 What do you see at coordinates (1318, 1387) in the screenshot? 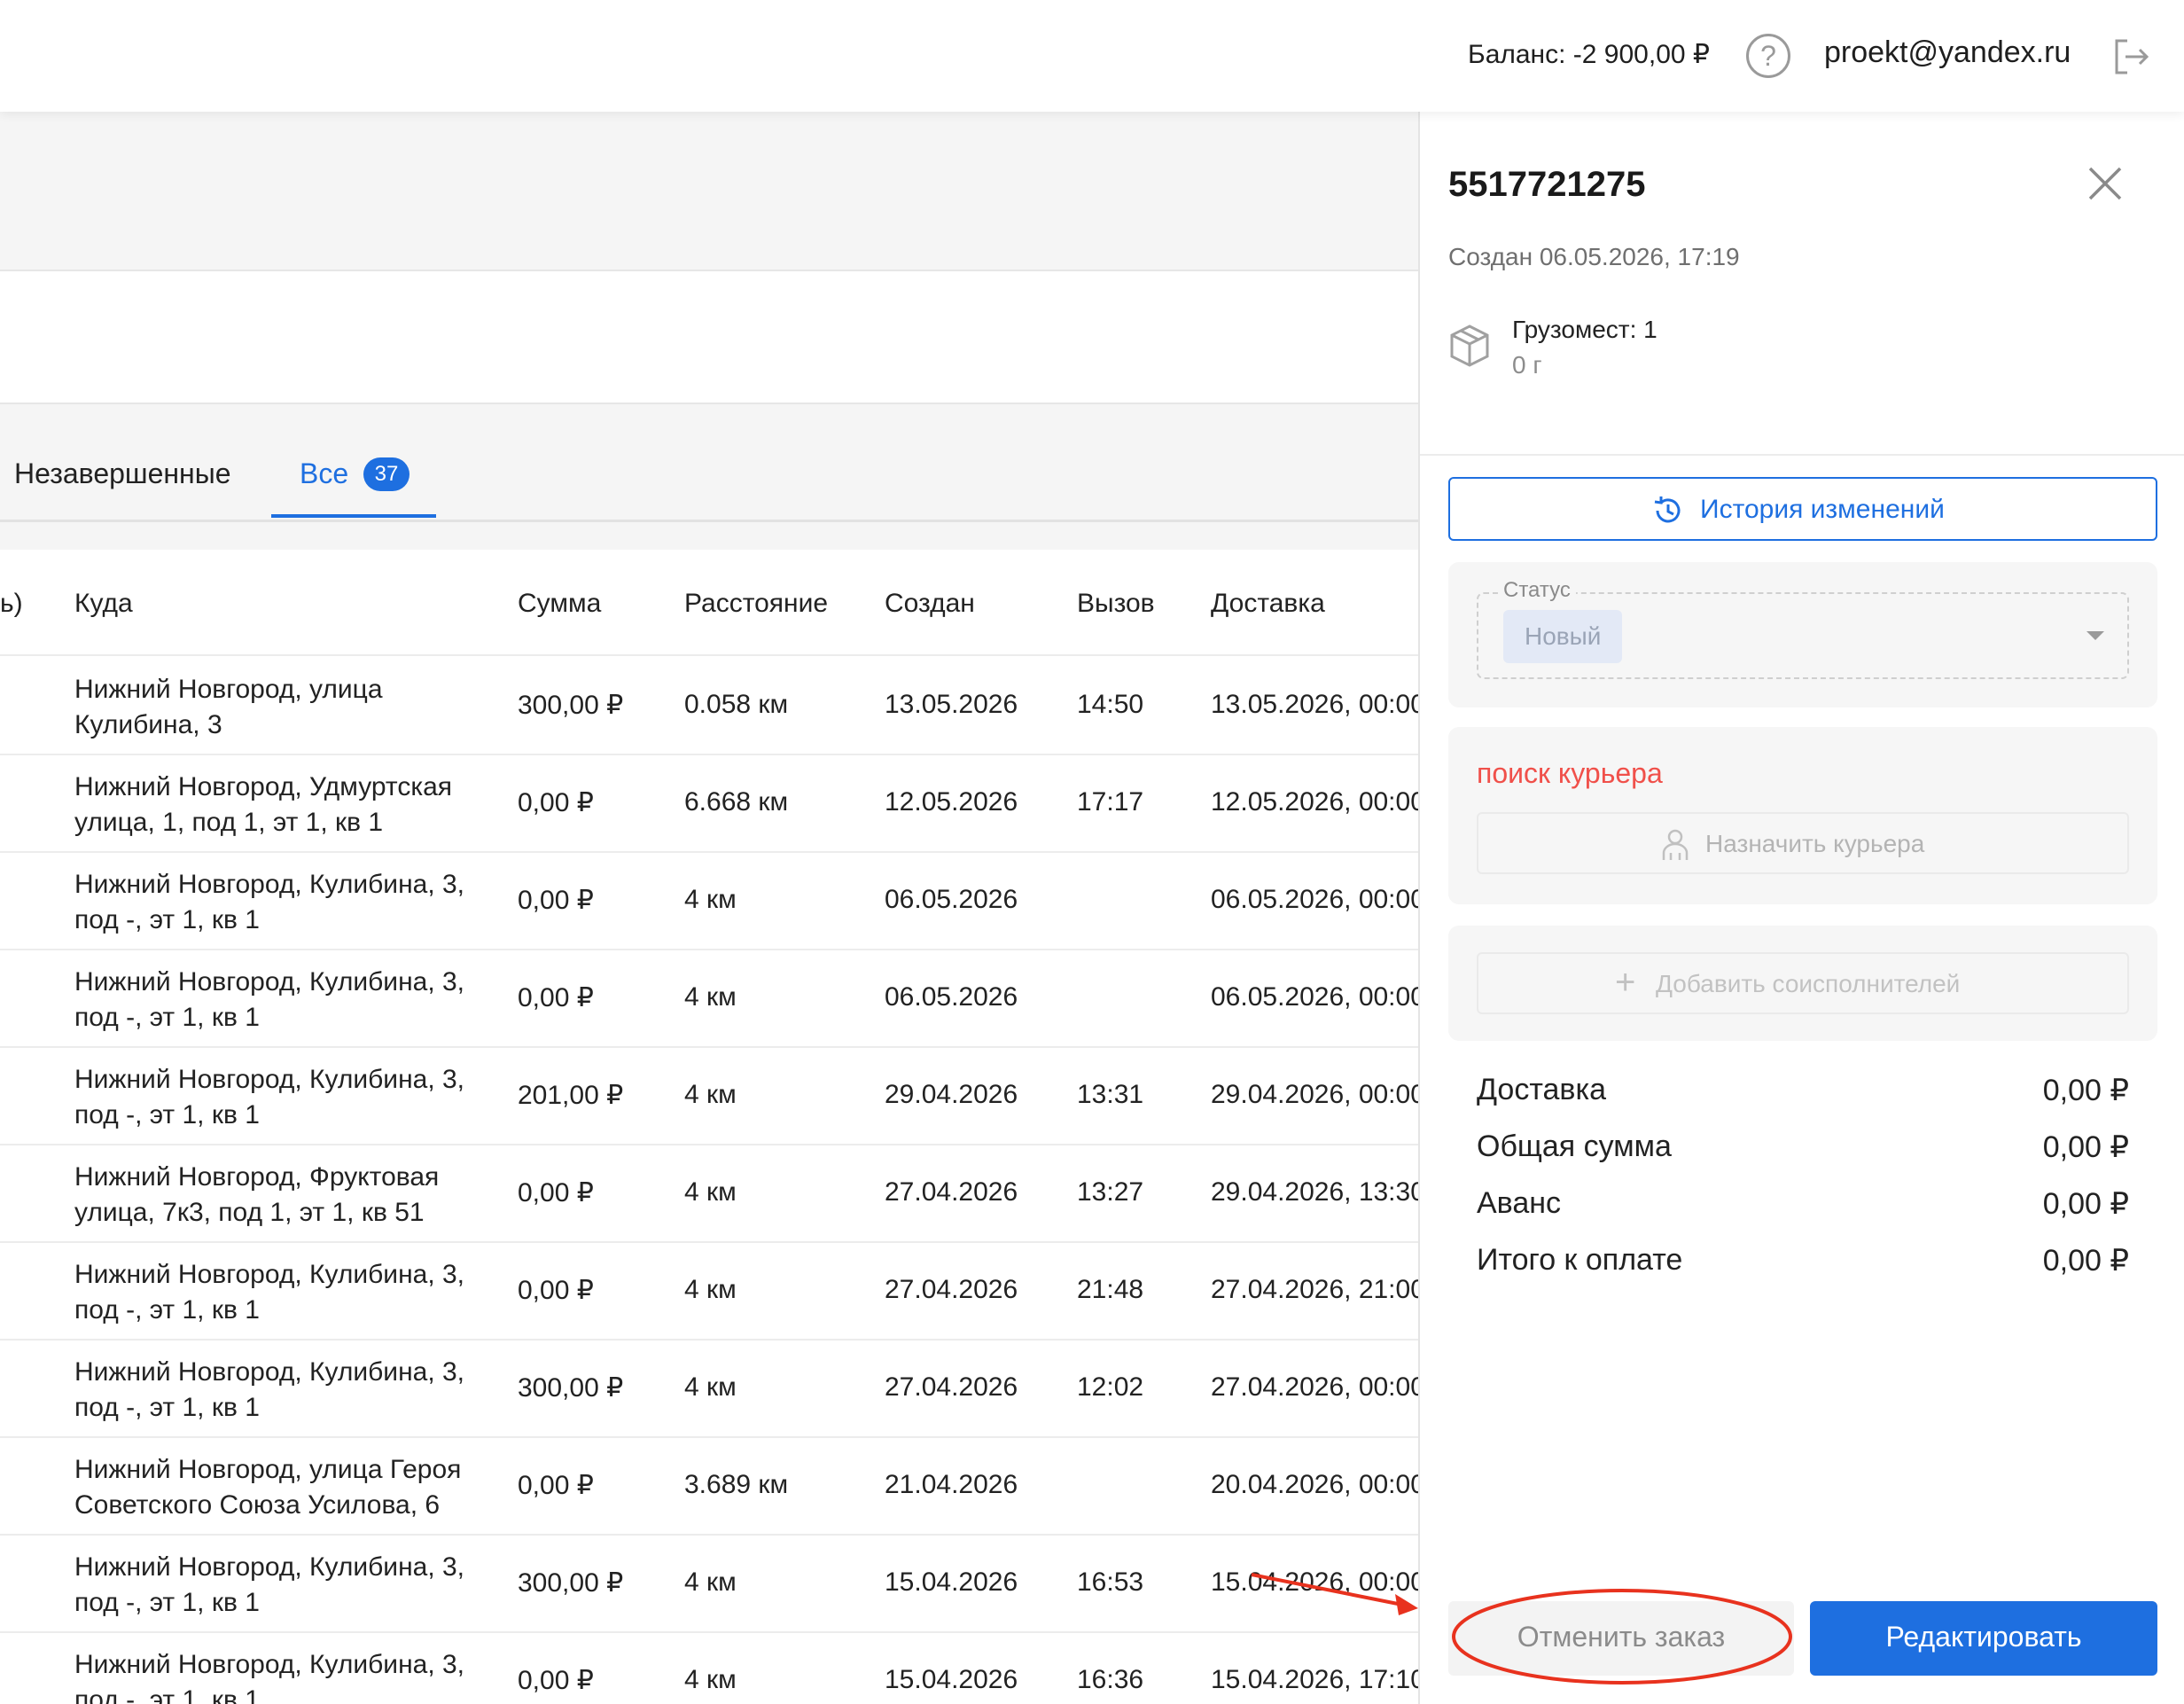
I see `cell-delivery: 27.04.2026, 00:00` at bounding box center [1318, 1387].